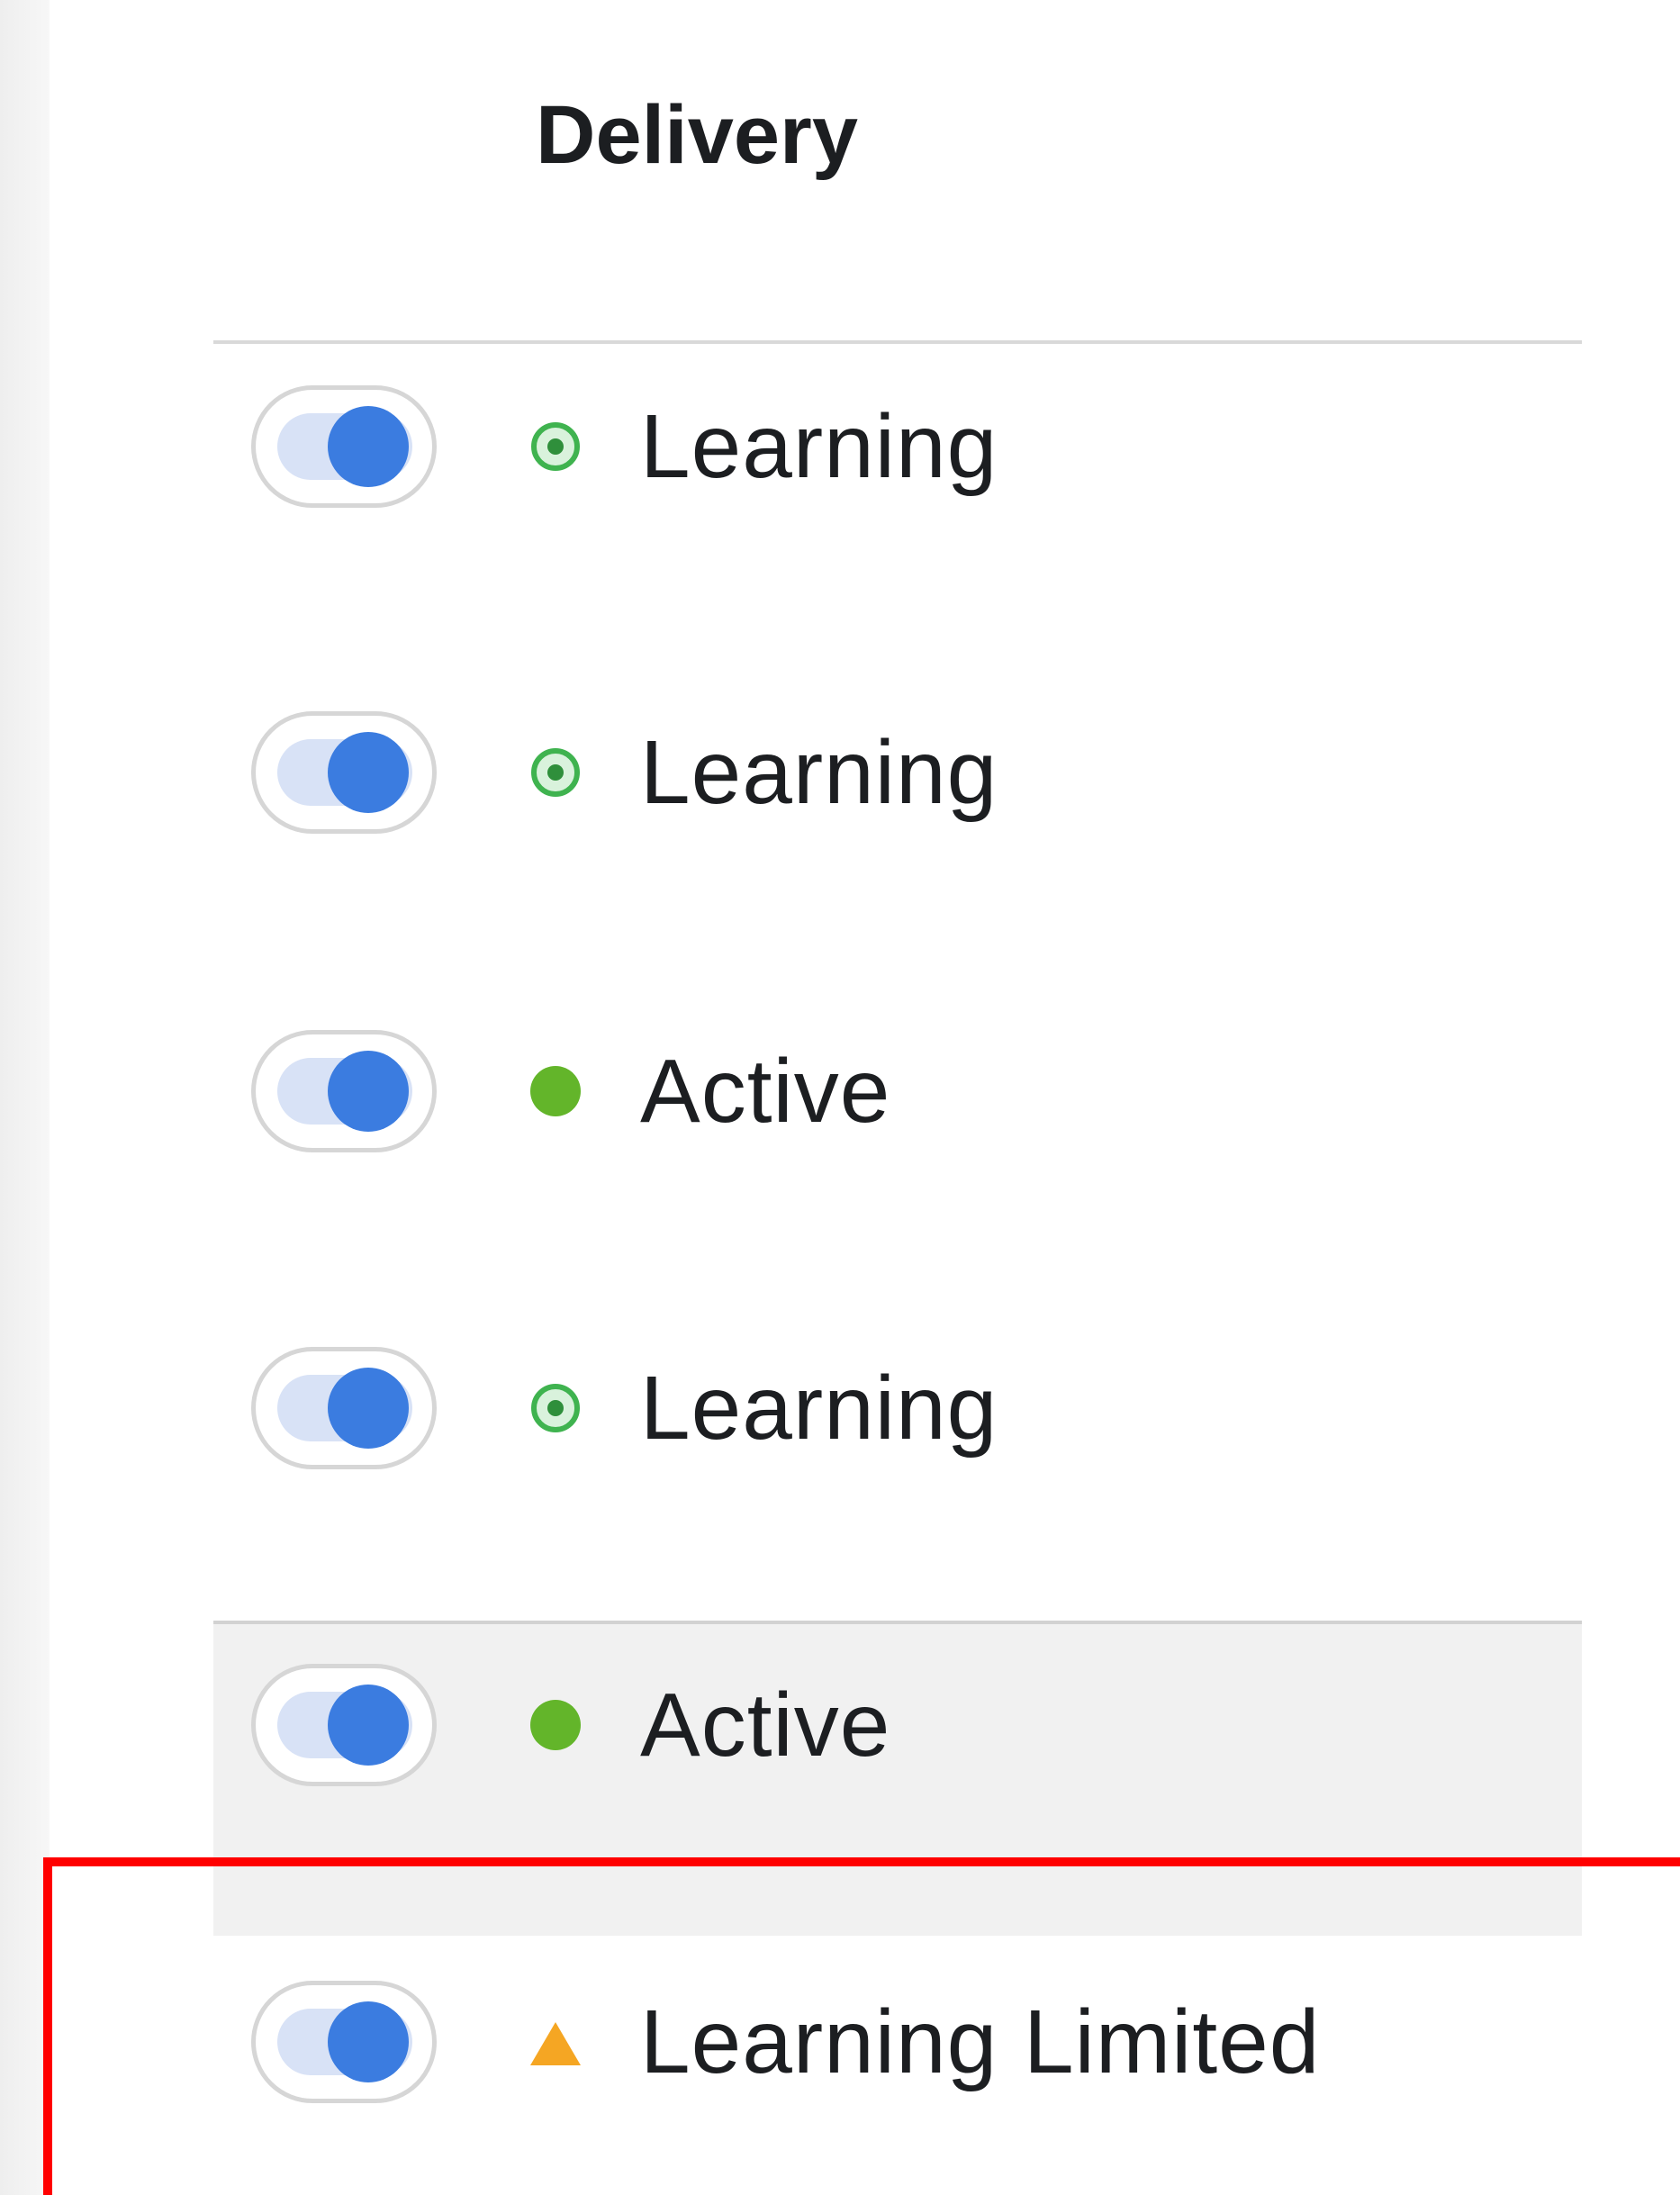 This screenshot has width=1680, height=2195. I want to click on column-header-delivery: Delivery, so click(697, 135).